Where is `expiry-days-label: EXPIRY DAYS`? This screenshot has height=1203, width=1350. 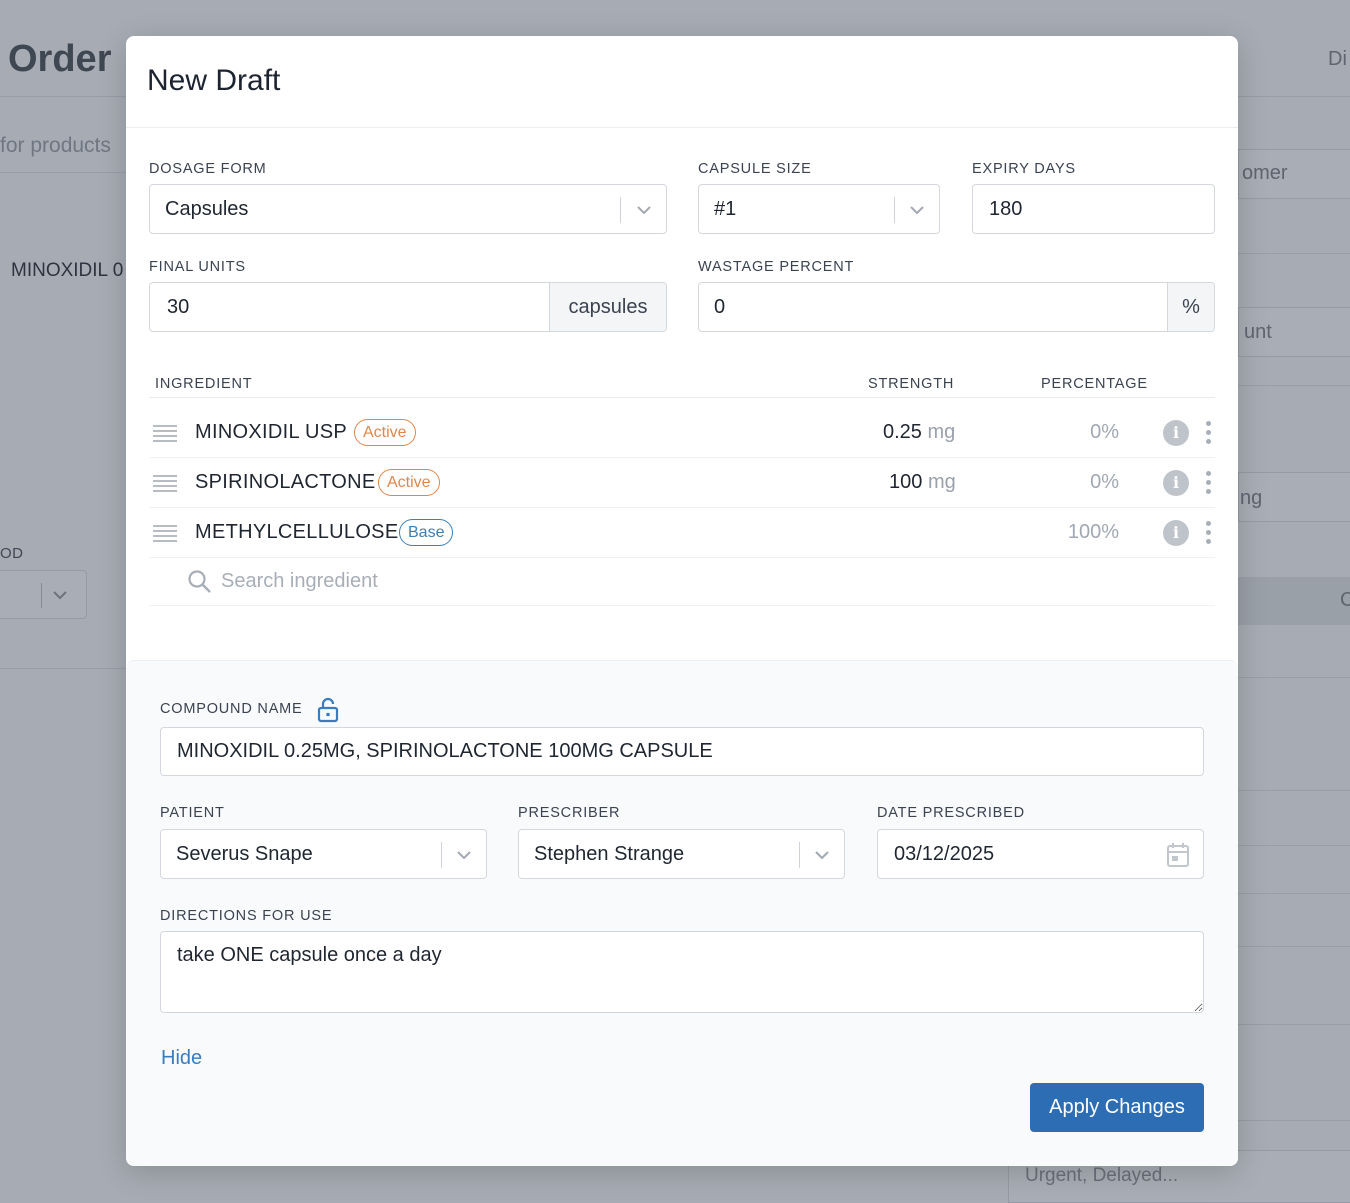
expiry-days-label: EXPIRY DAYS is located at coordinates (1024, 169).